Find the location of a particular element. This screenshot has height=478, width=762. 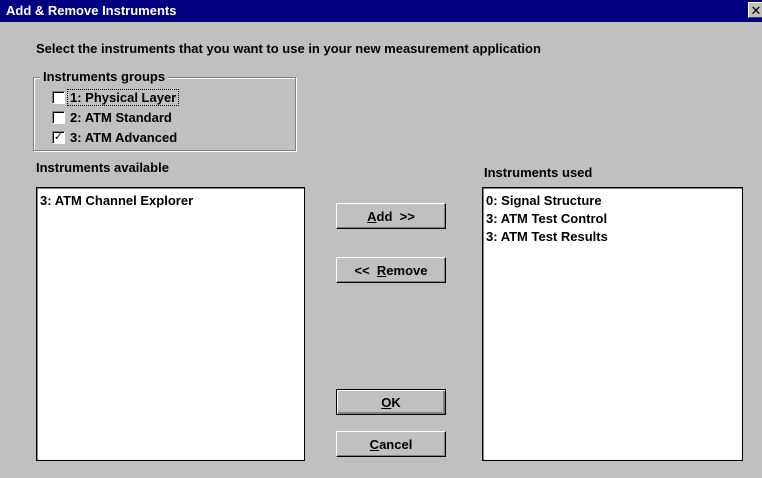

group-checkbox-physical-layer: 1: Physical Layer is located at coordinates (116, 97).